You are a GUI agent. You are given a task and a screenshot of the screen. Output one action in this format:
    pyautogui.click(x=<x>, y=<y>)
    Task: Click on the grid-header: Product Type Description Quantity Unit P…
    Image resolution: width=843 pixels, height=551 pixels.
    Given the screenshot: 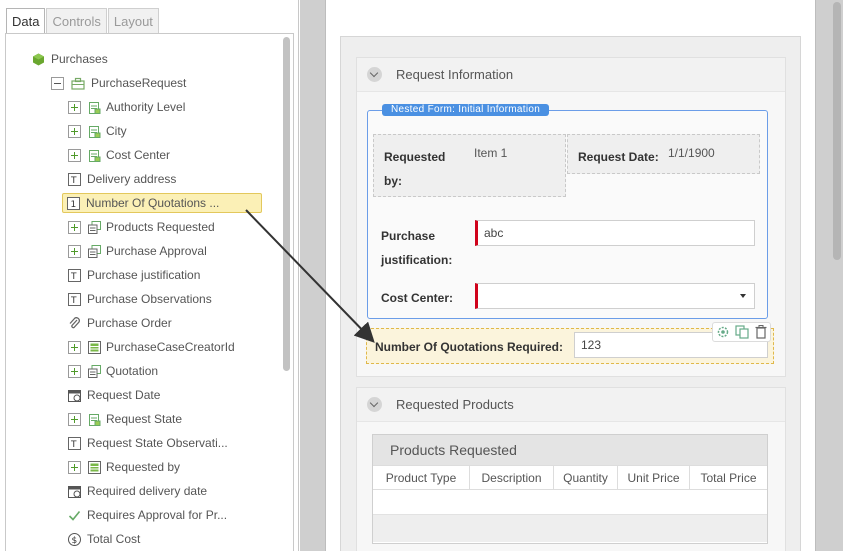 What is the action you would take?
    pyautogui.click(x=570, y=477)
    